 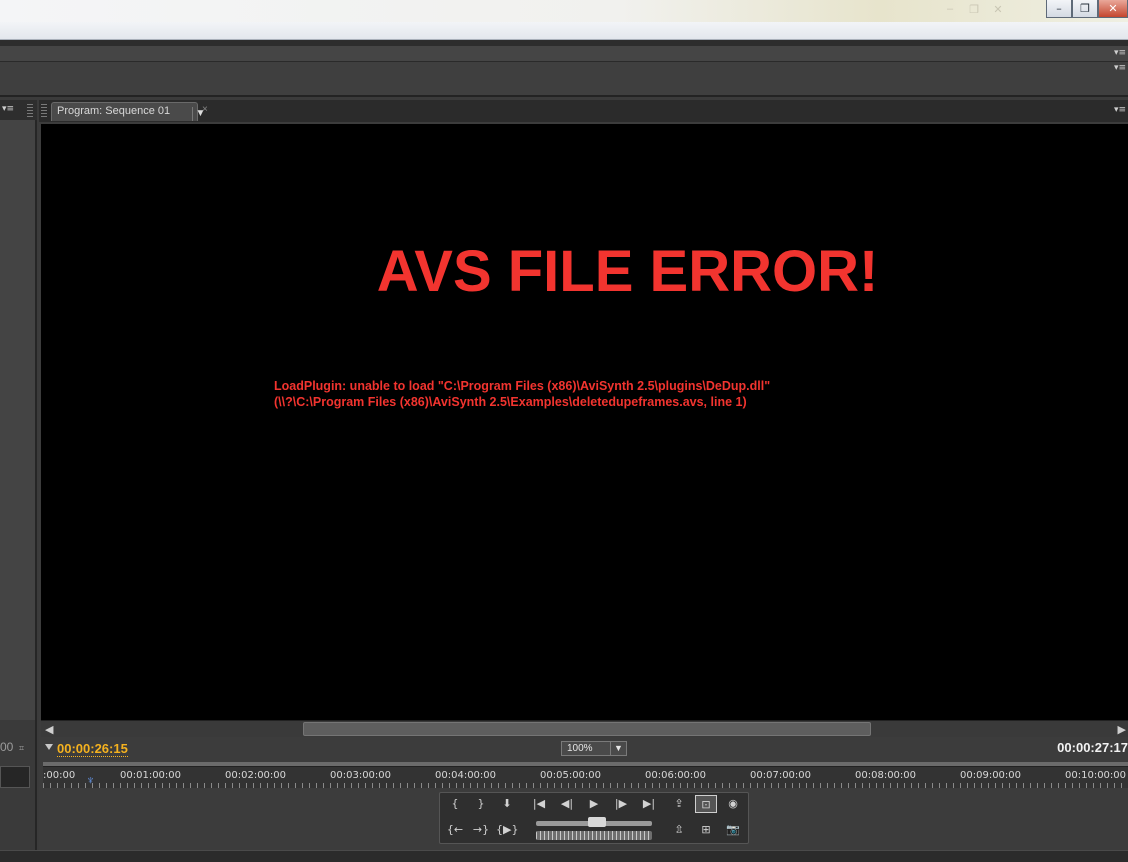 I want to click on app-header-bar: ▾≡, so click(x=564, y=54).